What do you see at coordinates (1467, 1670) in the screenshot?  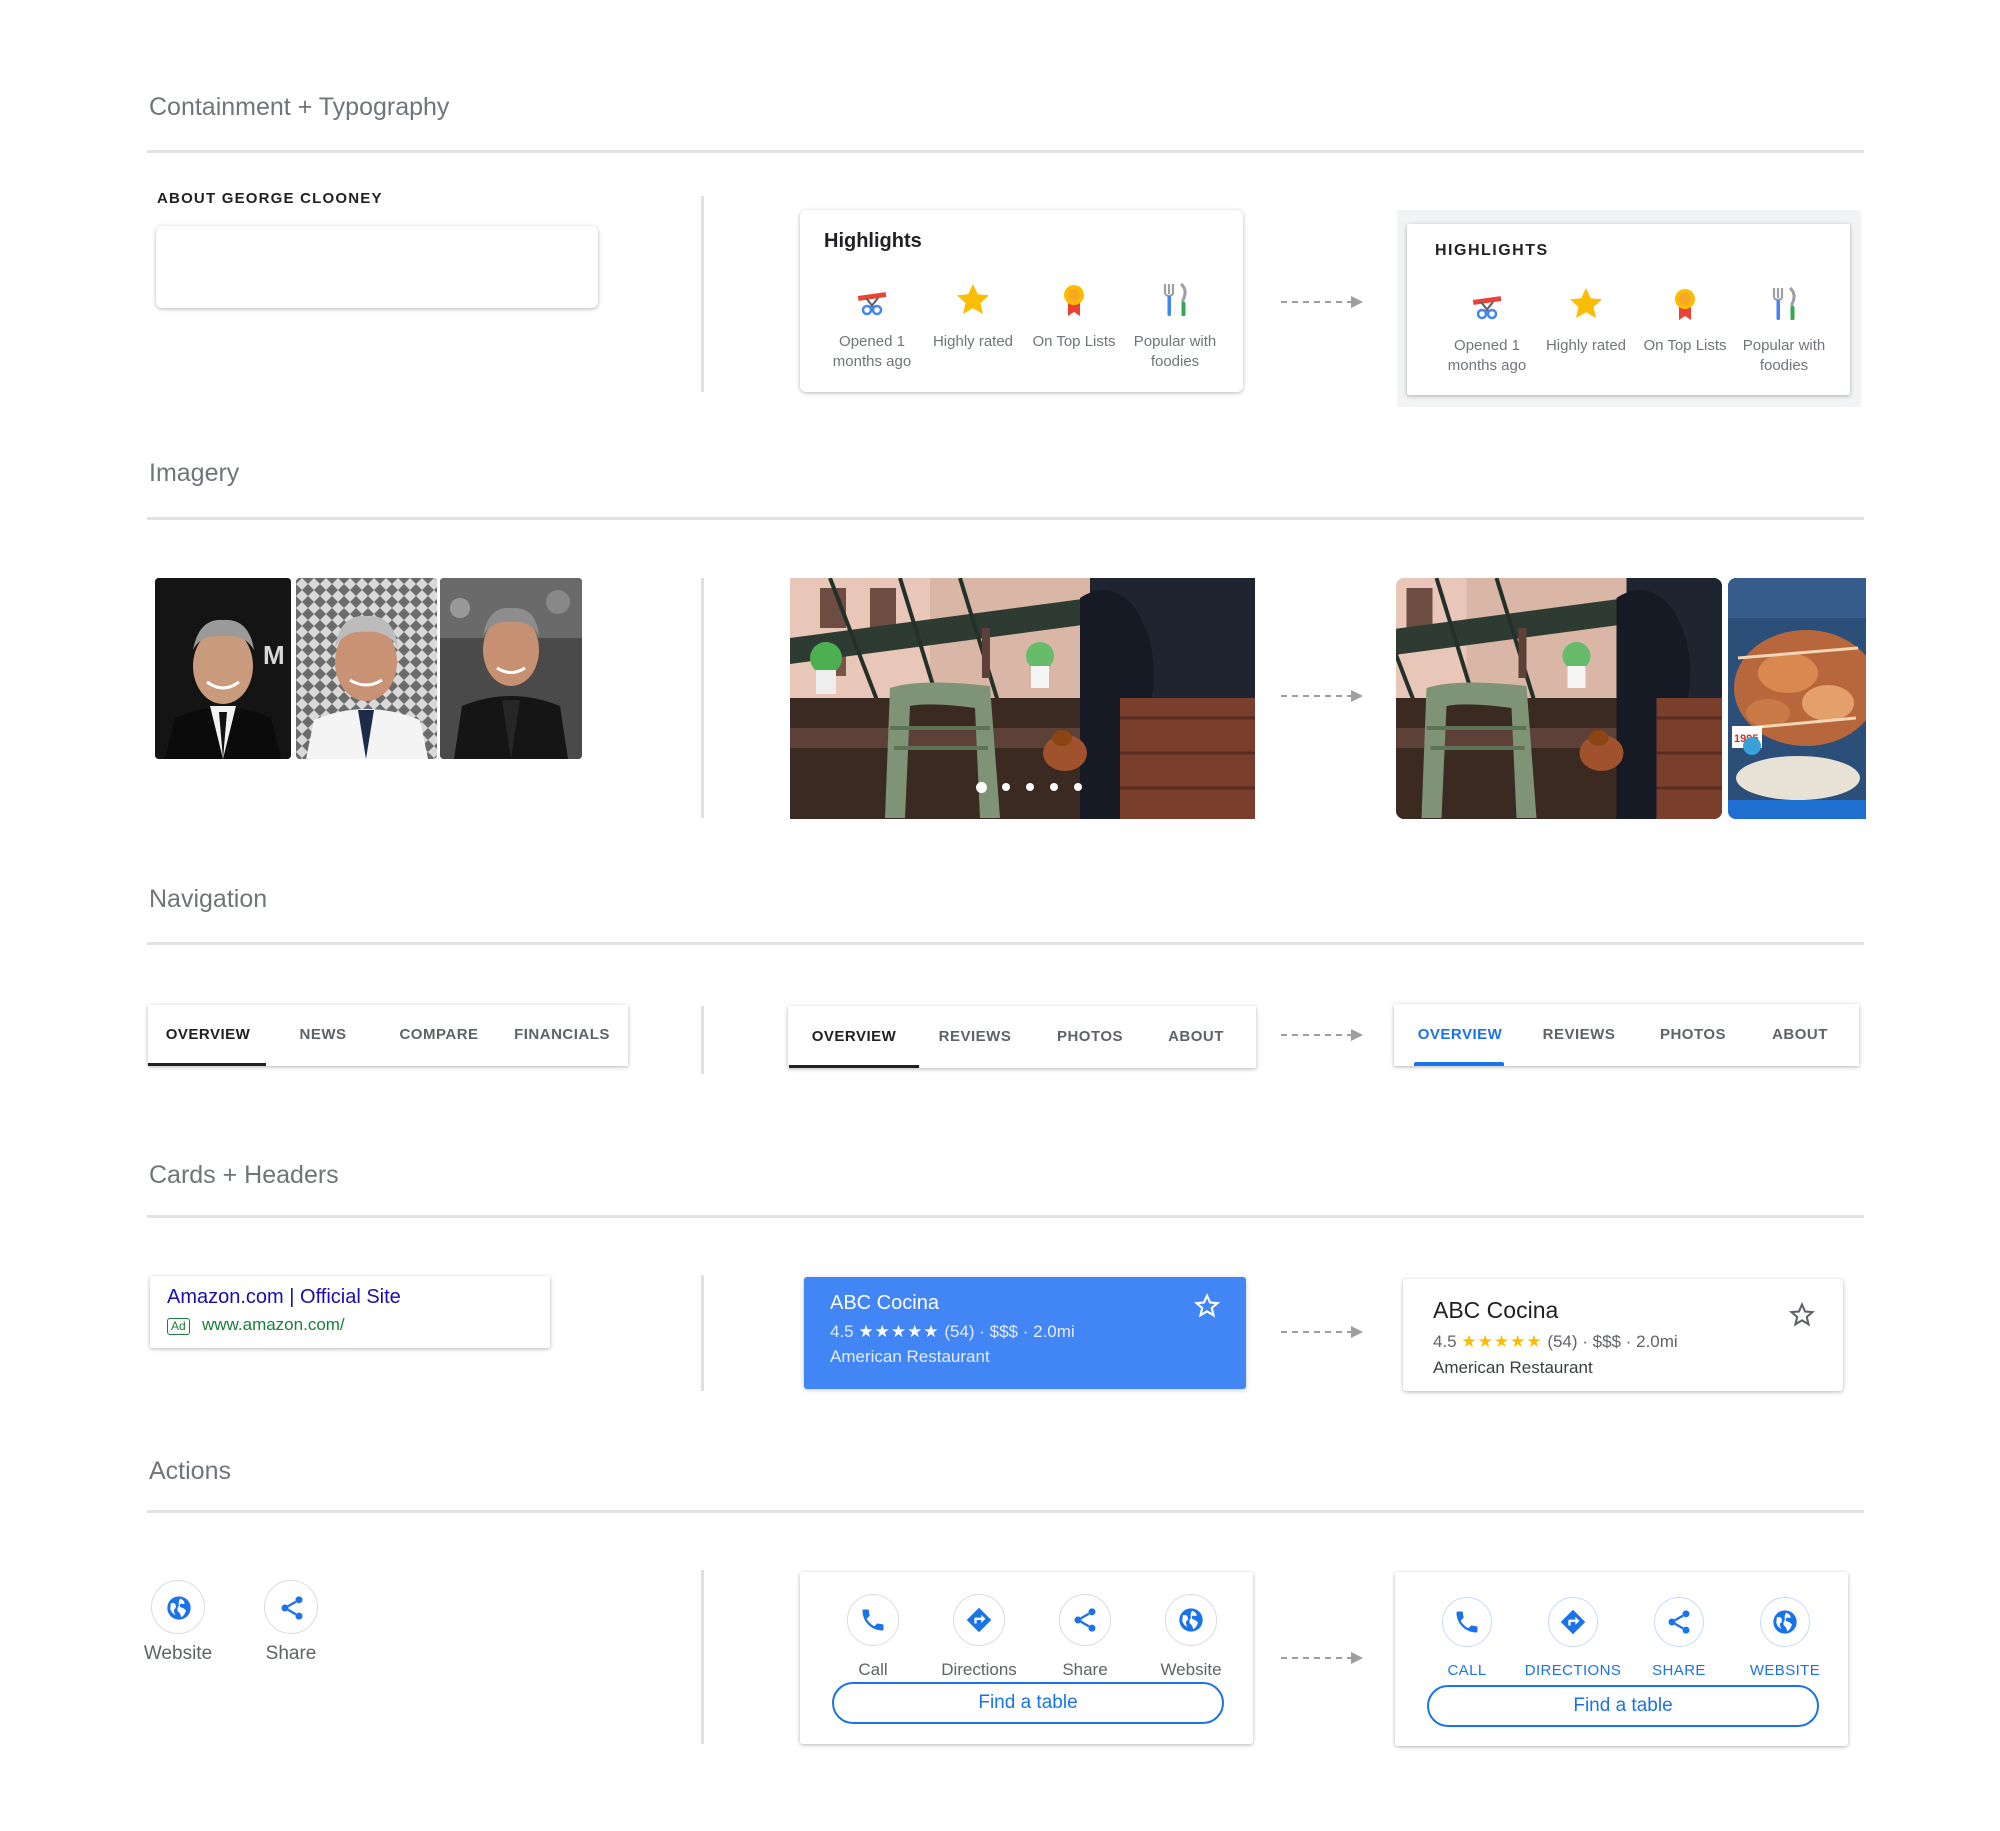 I see `call-action-label: CALL` at bounding box center [1467, 1670].